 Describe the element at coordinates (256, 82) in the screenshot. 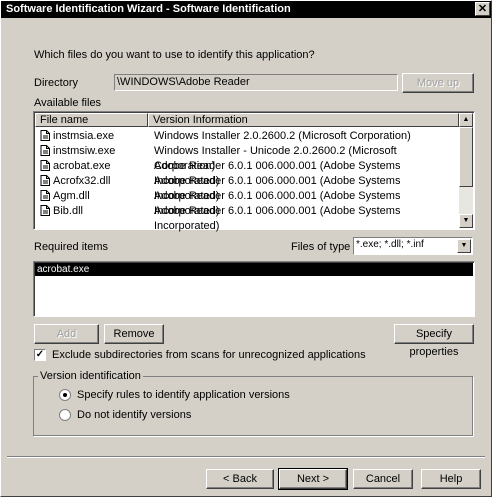

I see `directory-field: \WINDOWS\Adobe Reader` at that location.